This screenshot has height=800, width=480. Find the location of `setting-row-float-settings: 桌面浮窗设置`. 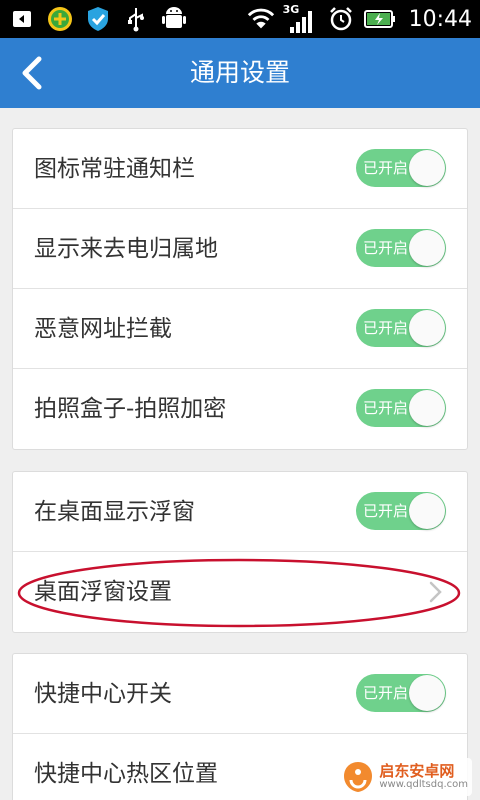

setting-row-float-settings: 桌面浮窗设置 is located at coordinates (240, 592).